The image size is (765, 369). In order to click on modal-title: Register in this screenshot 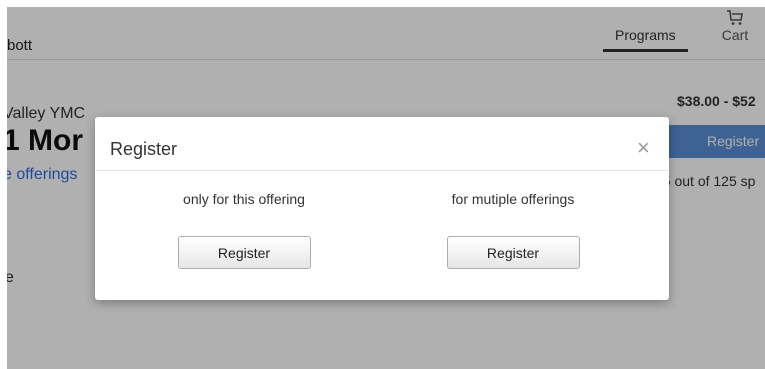, I will do `click(144, 149)`.